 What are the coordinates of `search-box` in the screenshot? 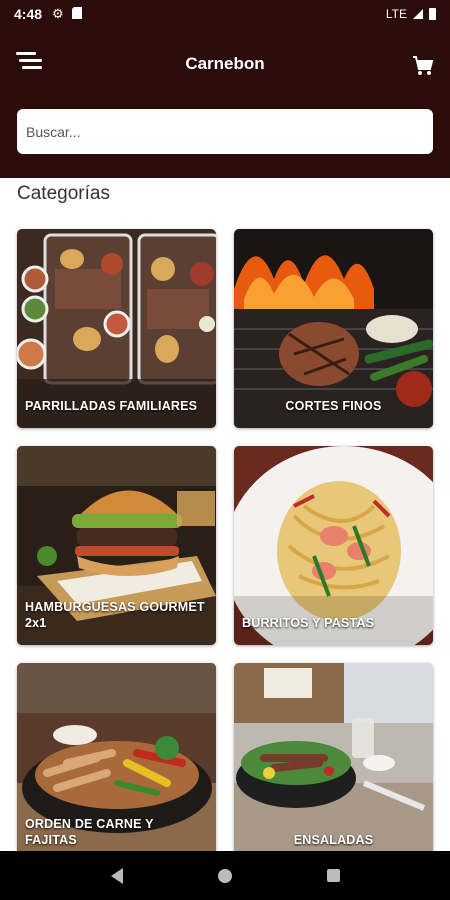 It's located at (225, 131).